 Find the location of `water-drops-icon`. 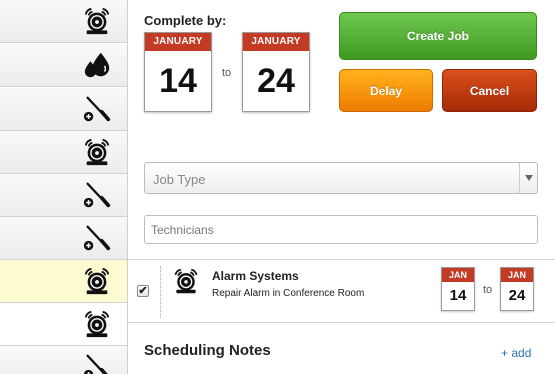

water-drops-icon is located at coordinates (97, 65).